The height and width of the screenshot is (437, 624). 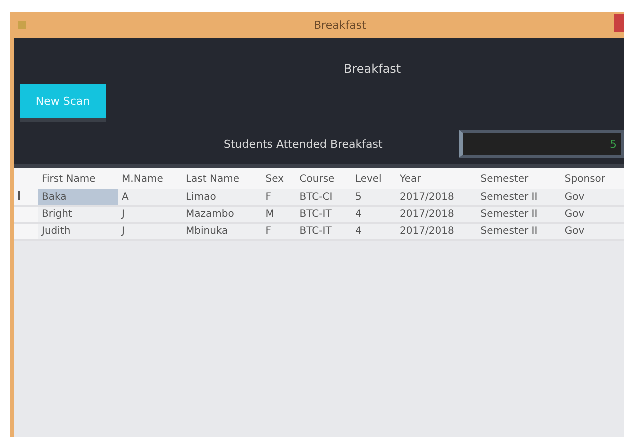 What do you see at coordinates (436, 178) in the screenshot?
I see `column-header: Year` at bounding box center [436, 178].